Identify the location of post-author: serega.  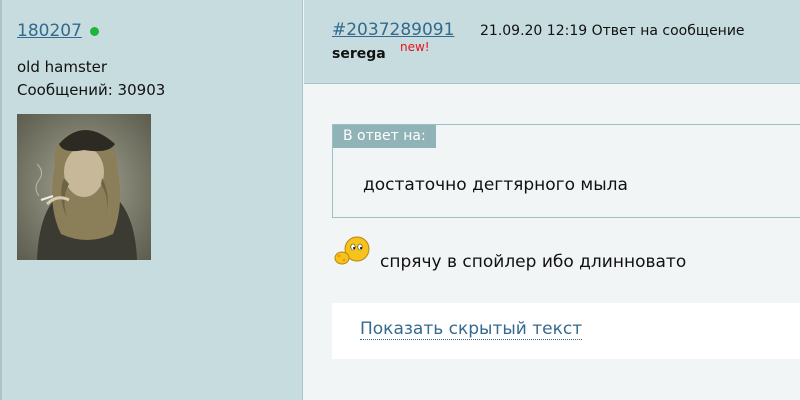
(359, 54).